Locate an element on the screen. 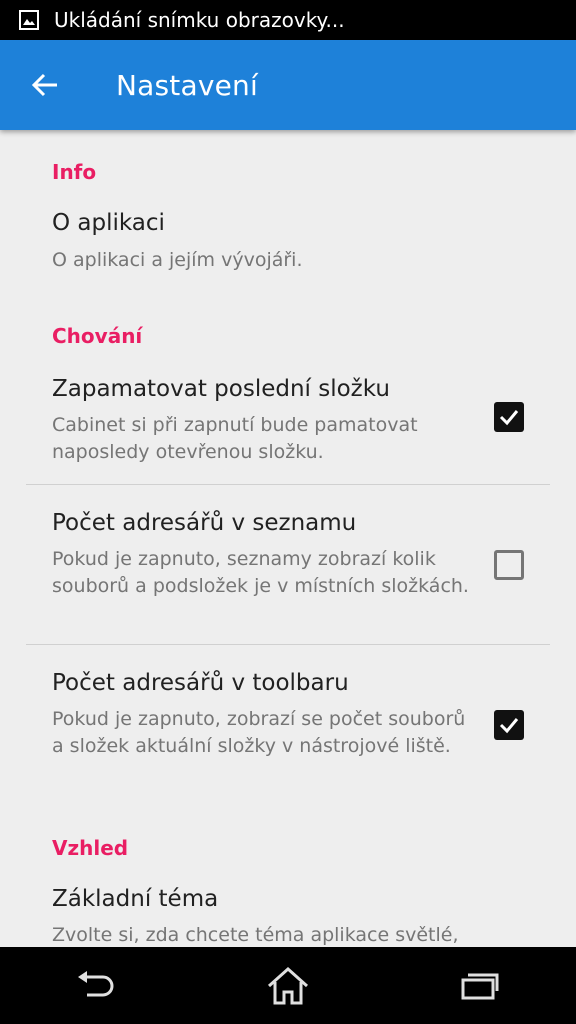 This screenshot has width=576, height=1024. remember-folder-checkbox is located at coordinates (509, 417).